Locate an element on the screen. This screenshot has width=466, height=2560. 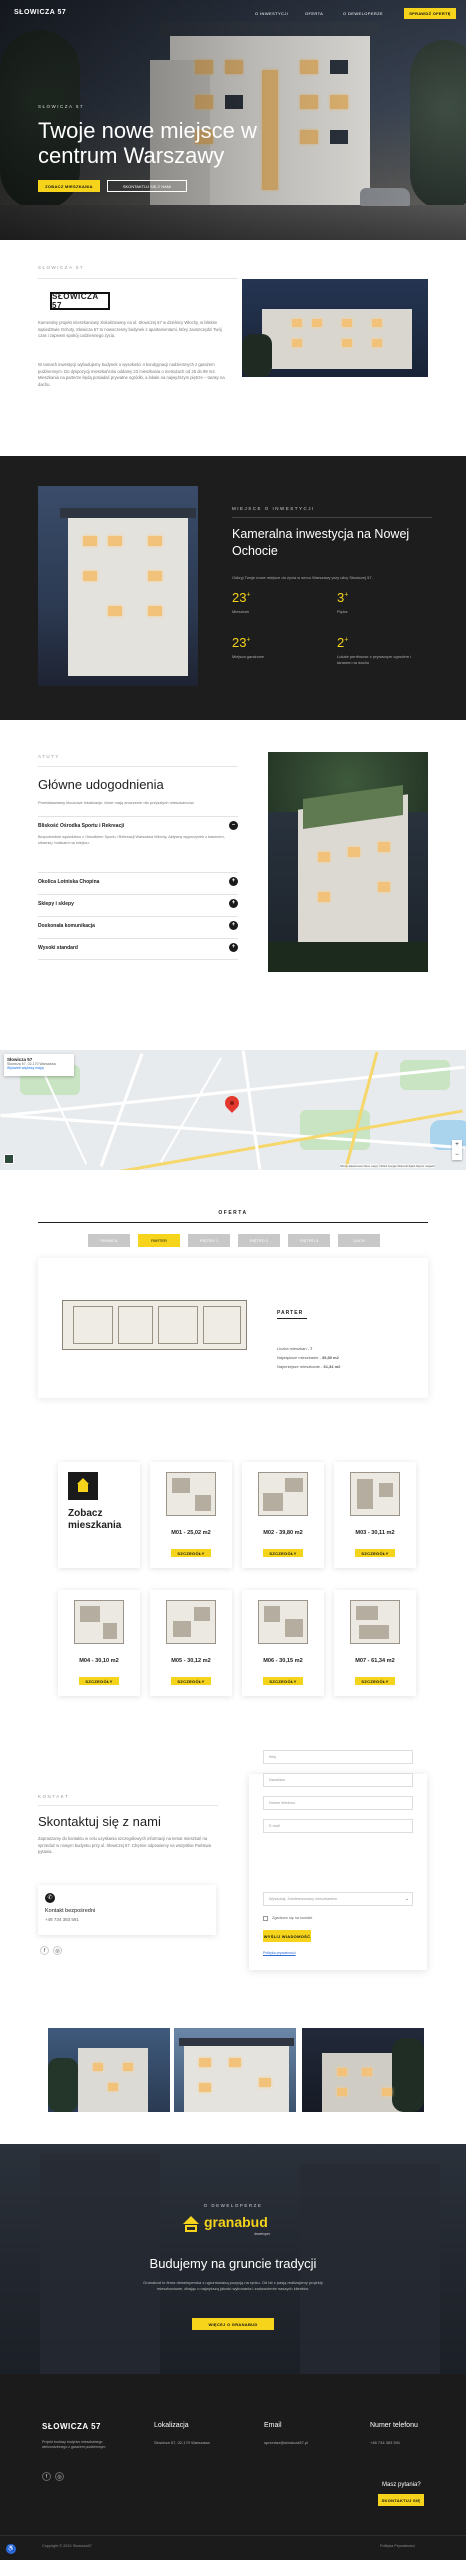
unit-card-m05: M05 - 30,12 m2 SZCZEGÓŁY is located at coordinates (191, 1643).